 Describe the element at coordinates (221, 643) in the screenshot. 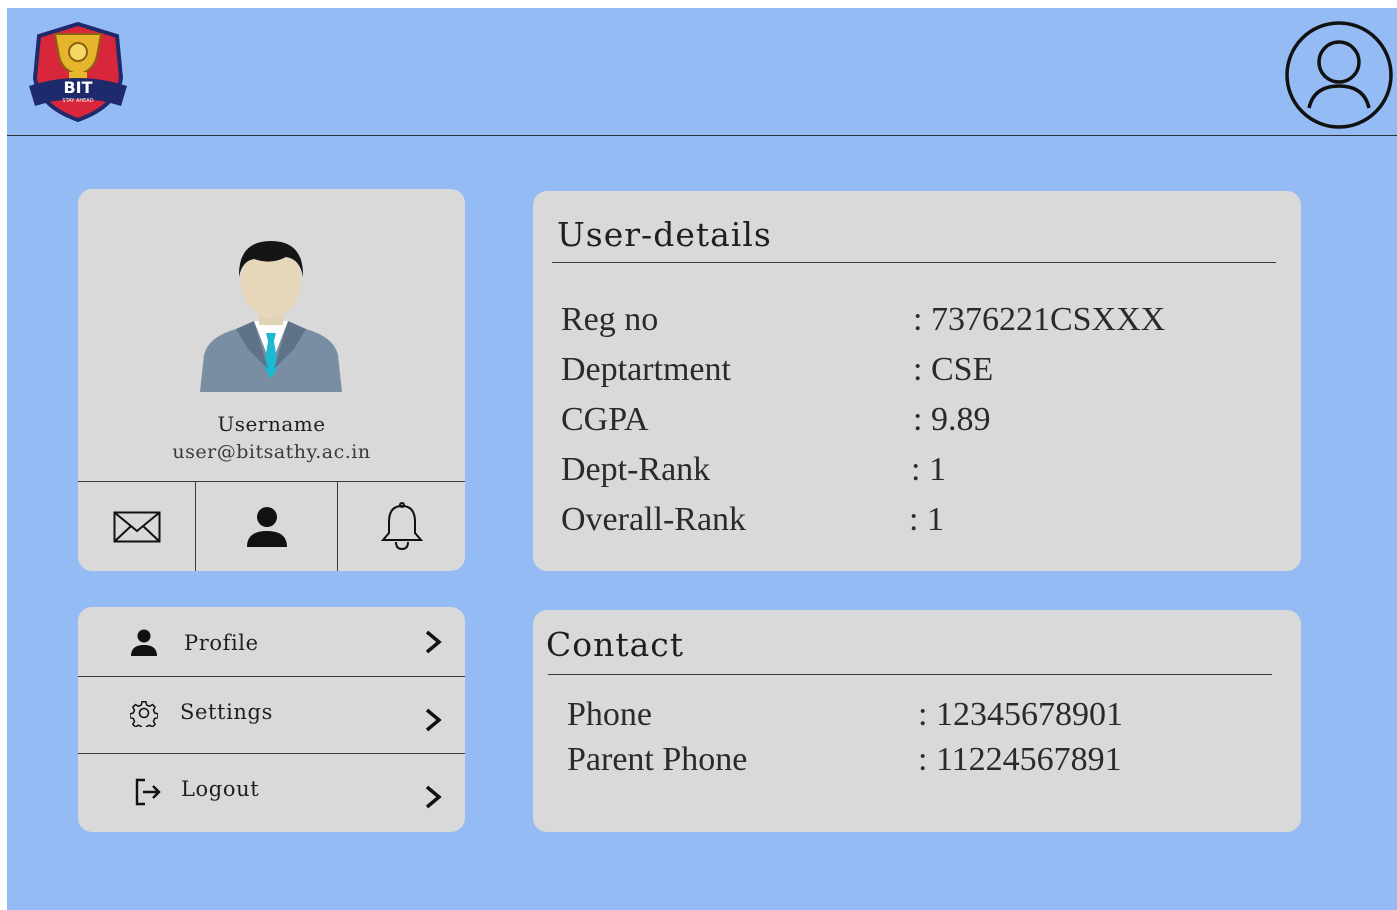

I see `menu-item-label: Profile` at that location.